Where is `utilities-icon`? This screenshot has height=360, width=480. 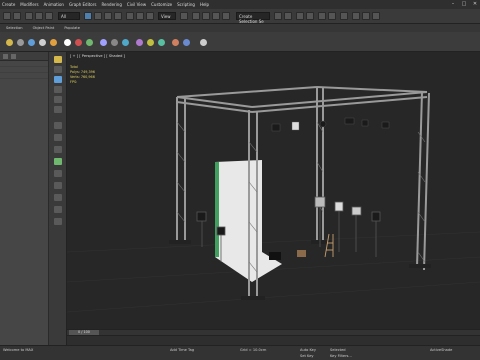 utilities-icon is located at coordinates (103, 42).